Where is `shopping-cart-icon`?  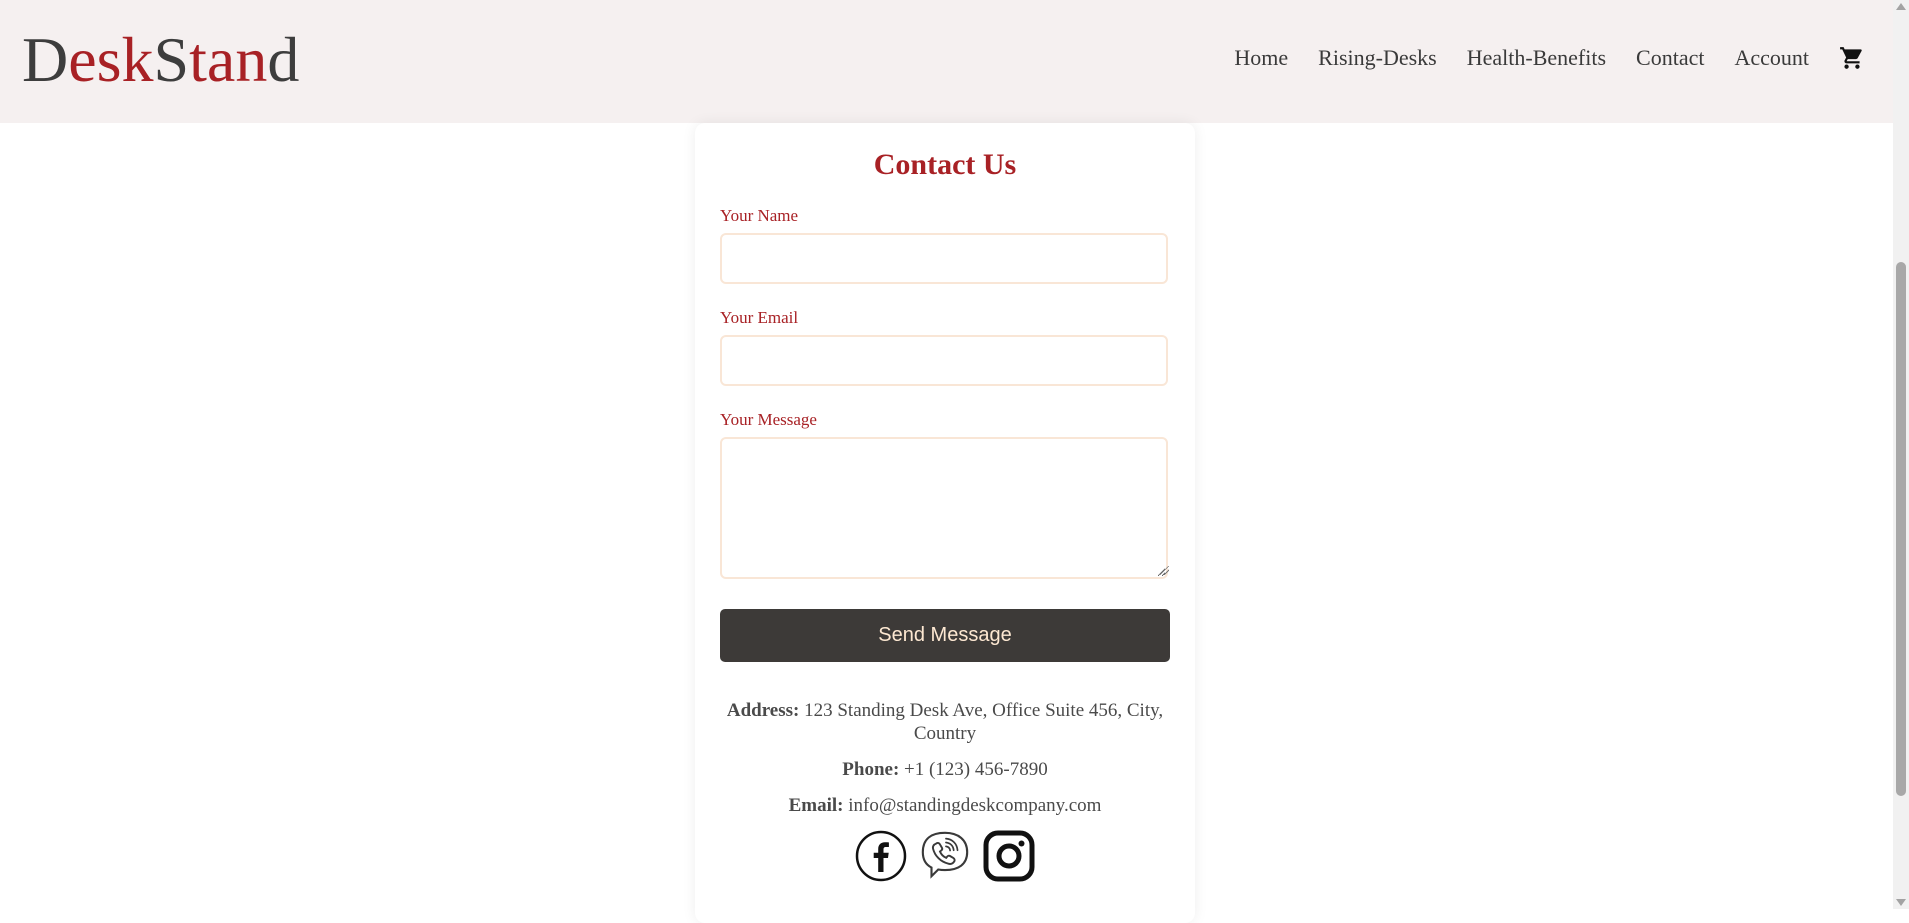
shopping-cart-icon is located at coordinates (1852, 58).